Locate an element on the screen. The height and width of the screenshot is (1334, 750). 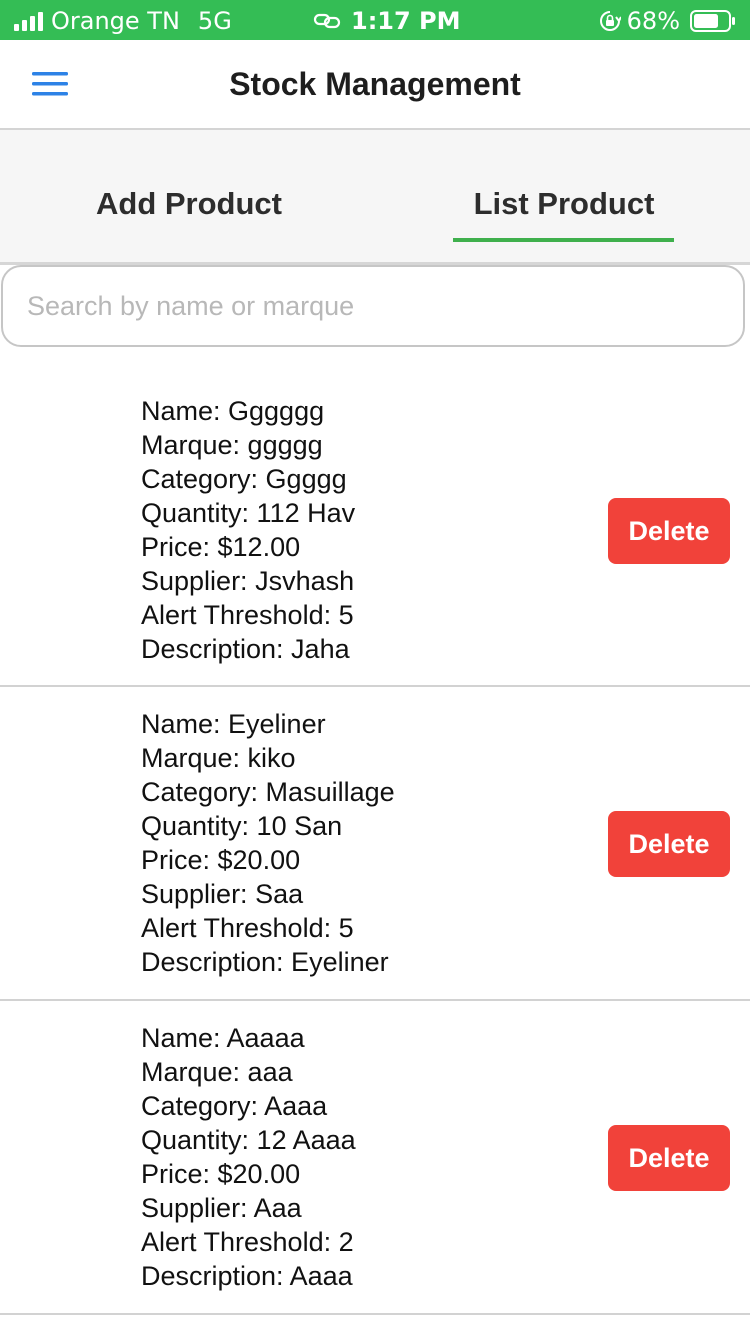
product-alert-threshold: Alert Threshold: 2 is located at coordinates (247, 1242).